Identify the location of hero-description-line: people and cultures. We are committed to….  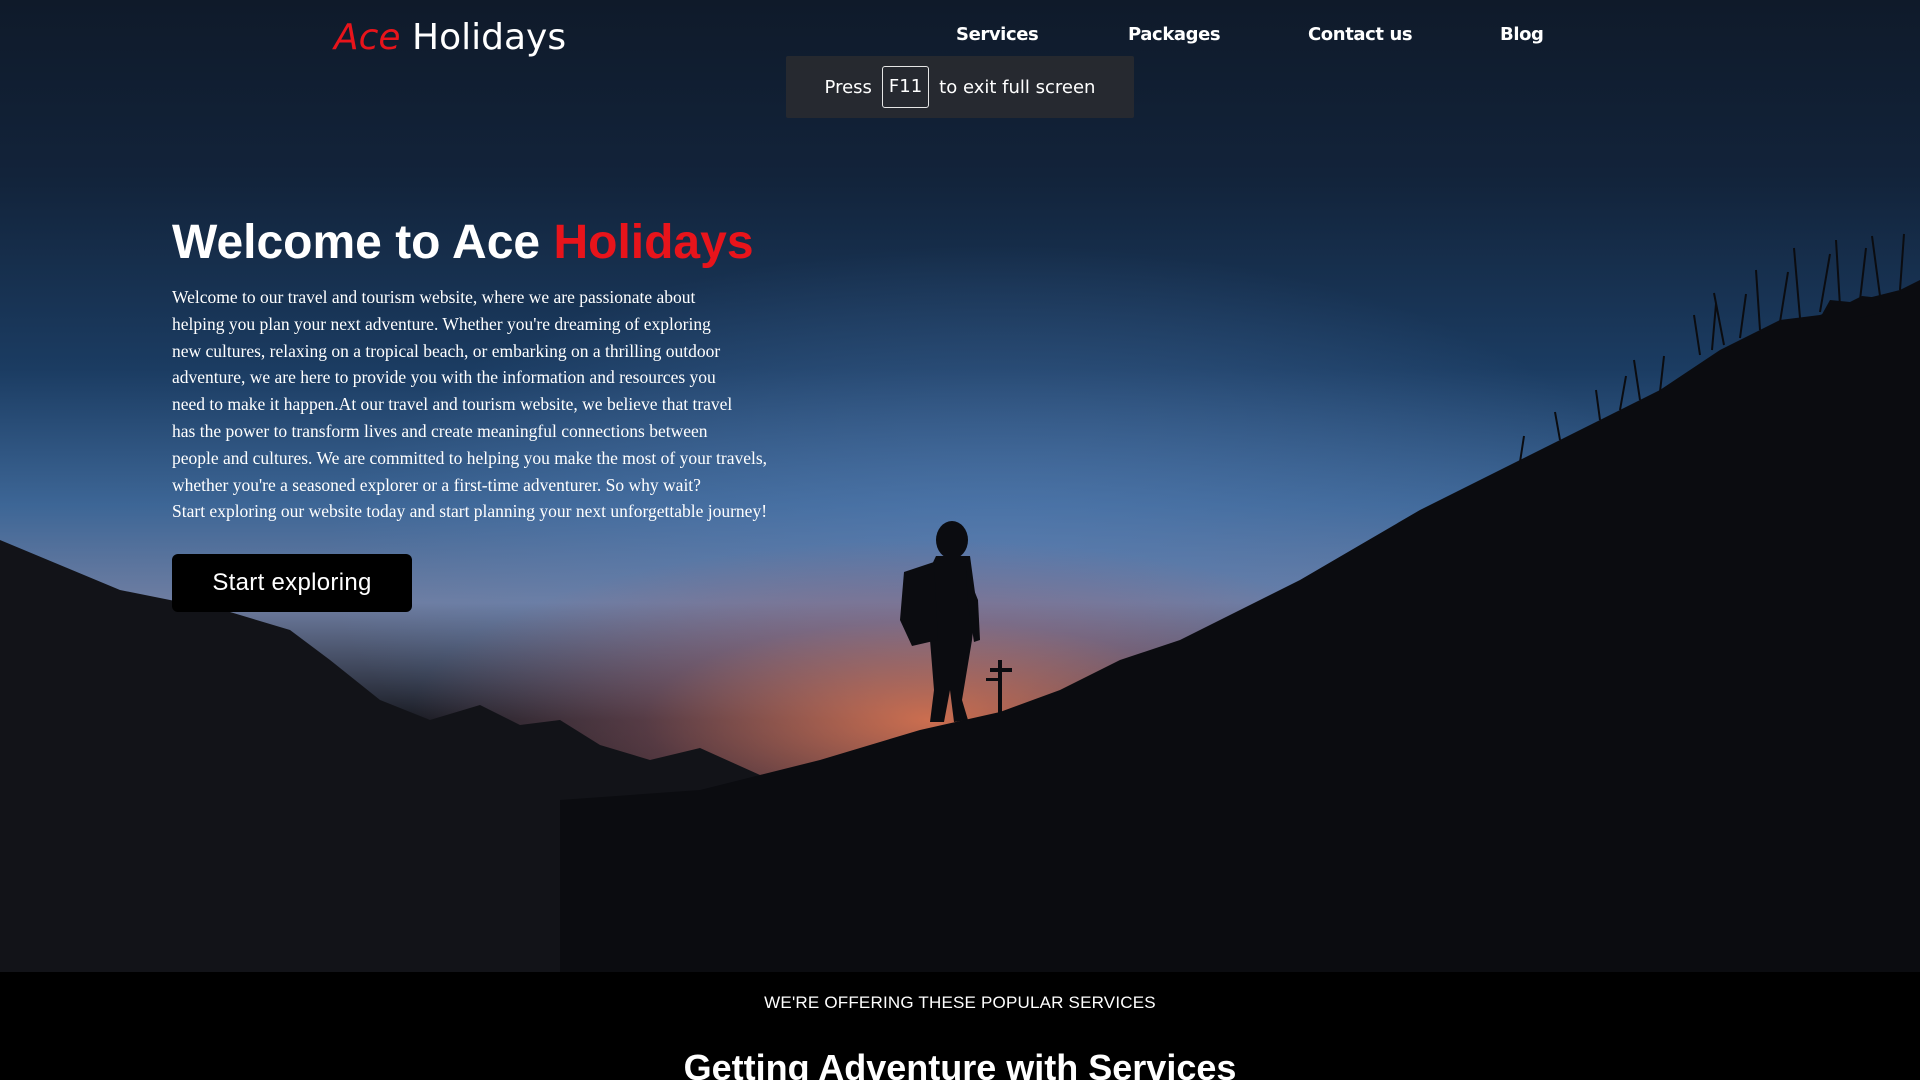
(470, 457).